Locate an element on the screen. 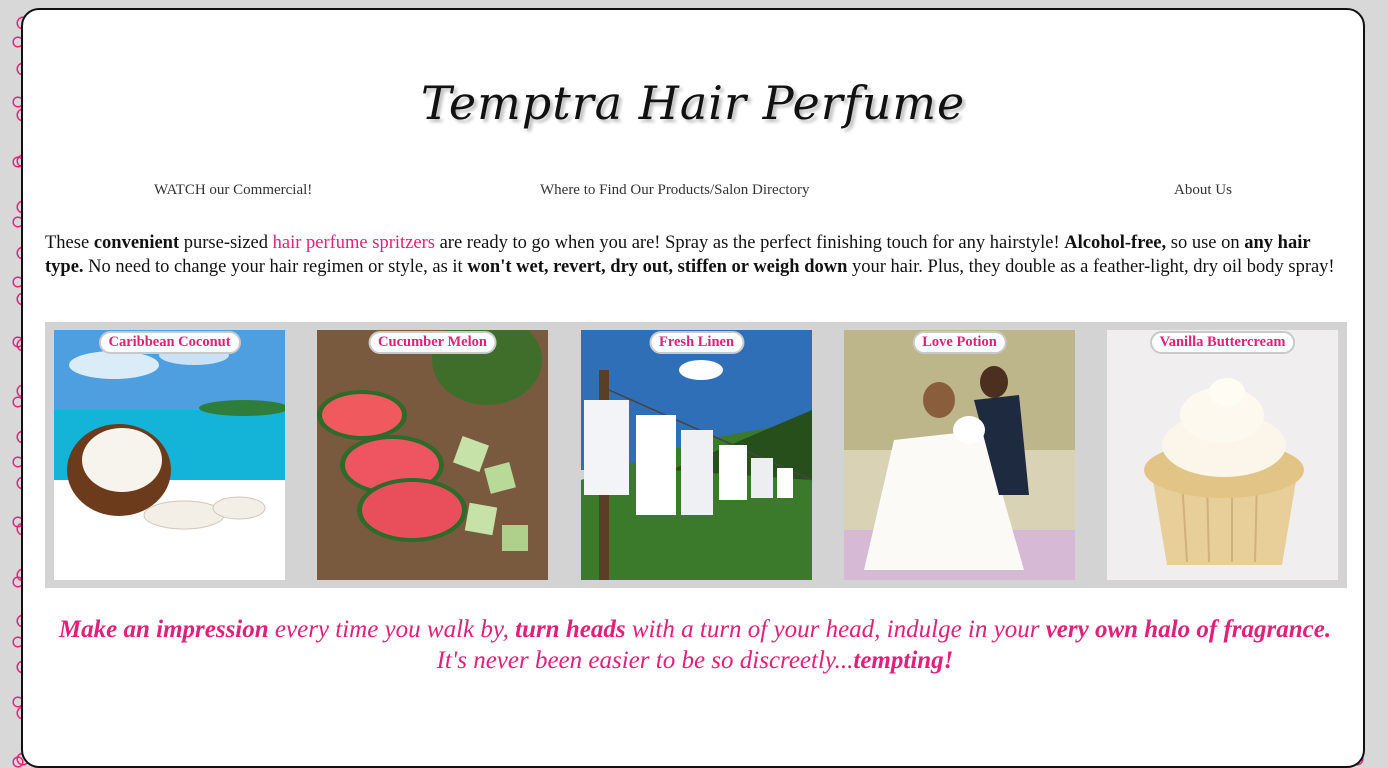 The image size is (1388, 768). product-label: Cucumber Melon is located at coordinates (432, 342).